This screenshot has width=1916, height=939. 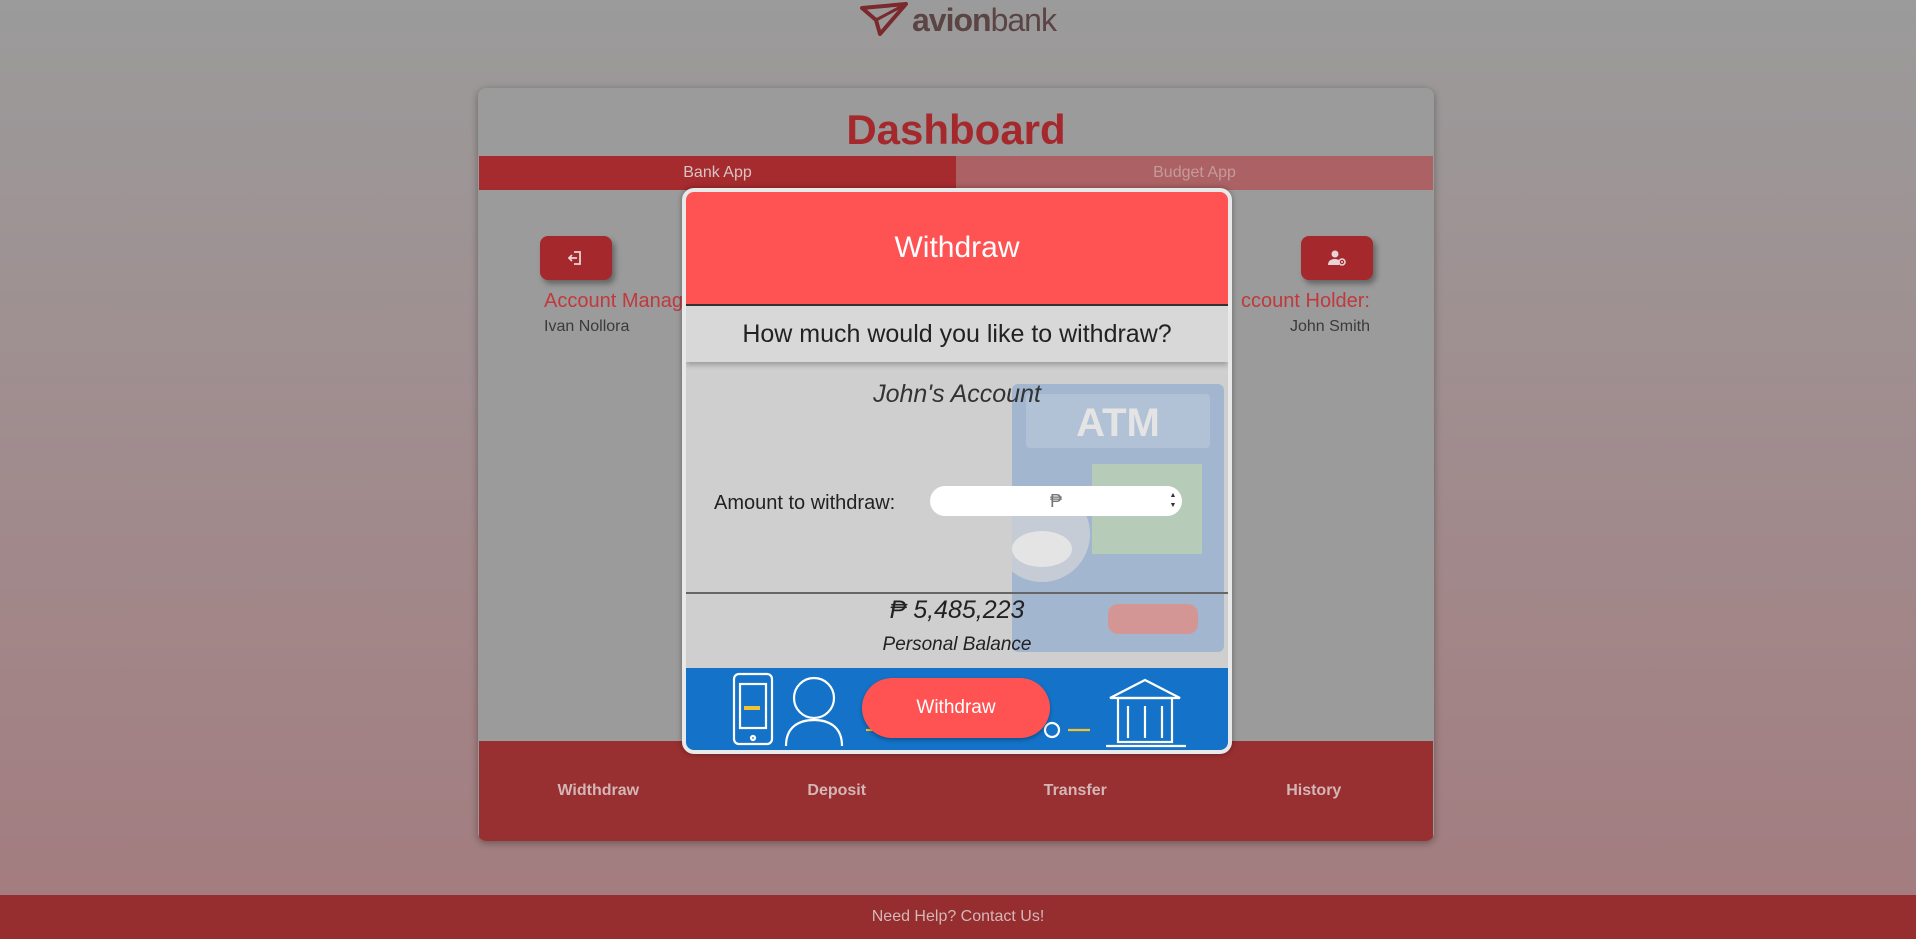 What do you see at coordinates (805, 503) in the screenshot?
I see `amount-label: Amount to withdraw:` at bounding box center [805, 503].